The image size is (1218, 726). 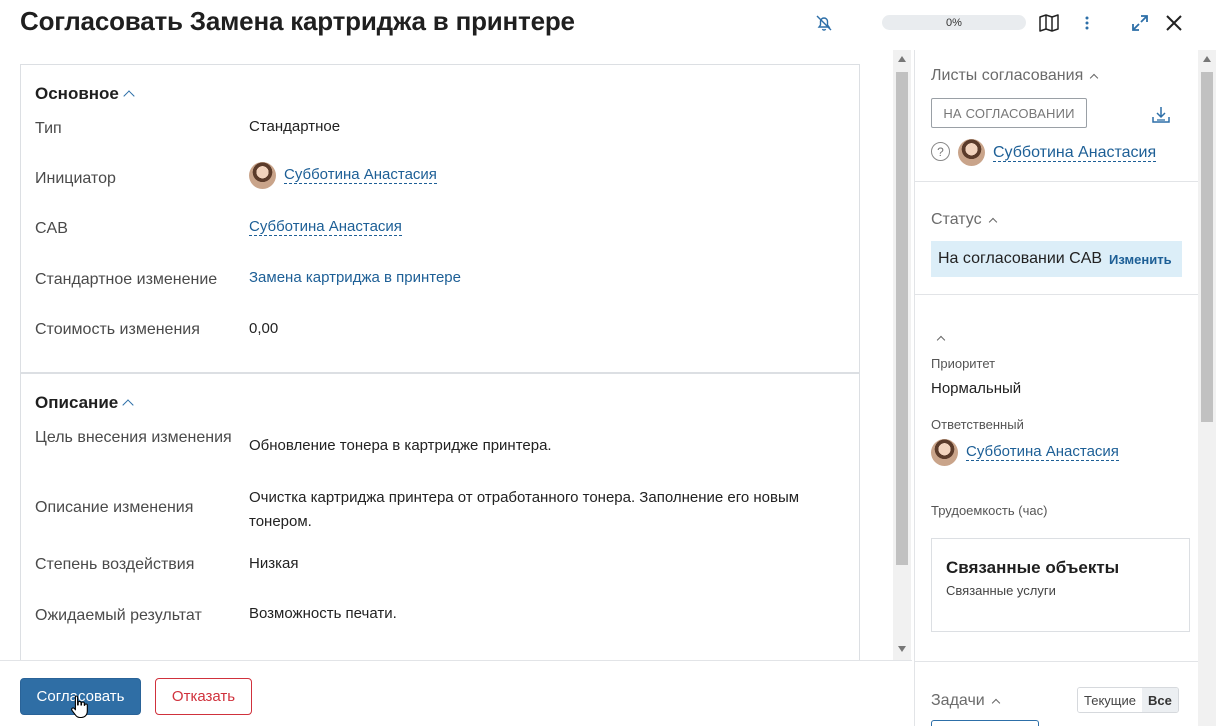 What do you see at coordinates (1075, 152) in the screenshot?
I see `approver-link: Субботина Анастасия` at bounding box center [1075, 152].